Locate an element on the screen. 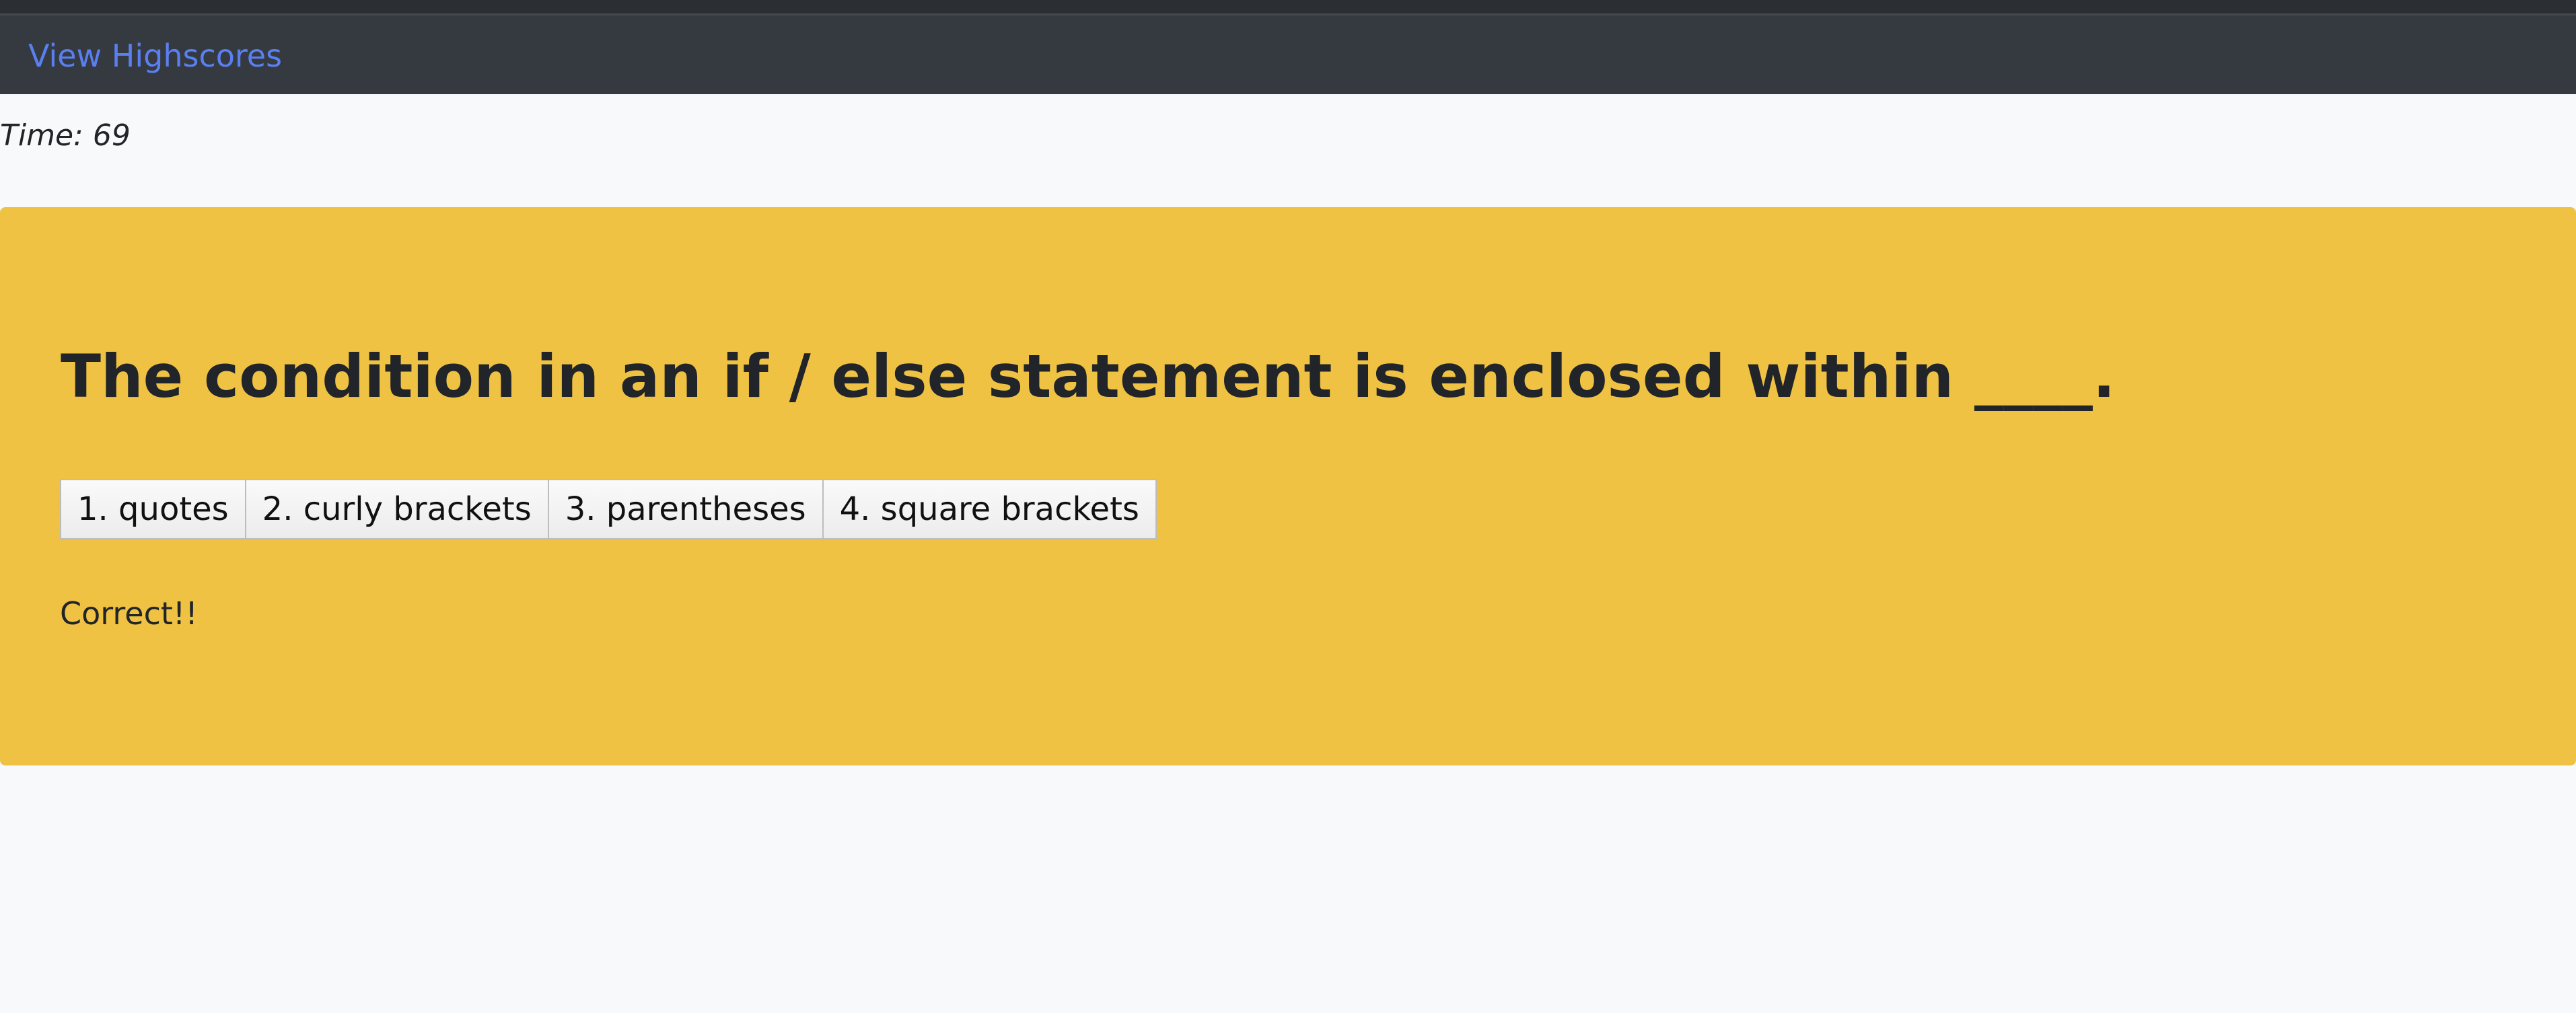 The image size is (2576, 1013). answer-button-quotes: 1. quotes is located at coordinates (153, 509).